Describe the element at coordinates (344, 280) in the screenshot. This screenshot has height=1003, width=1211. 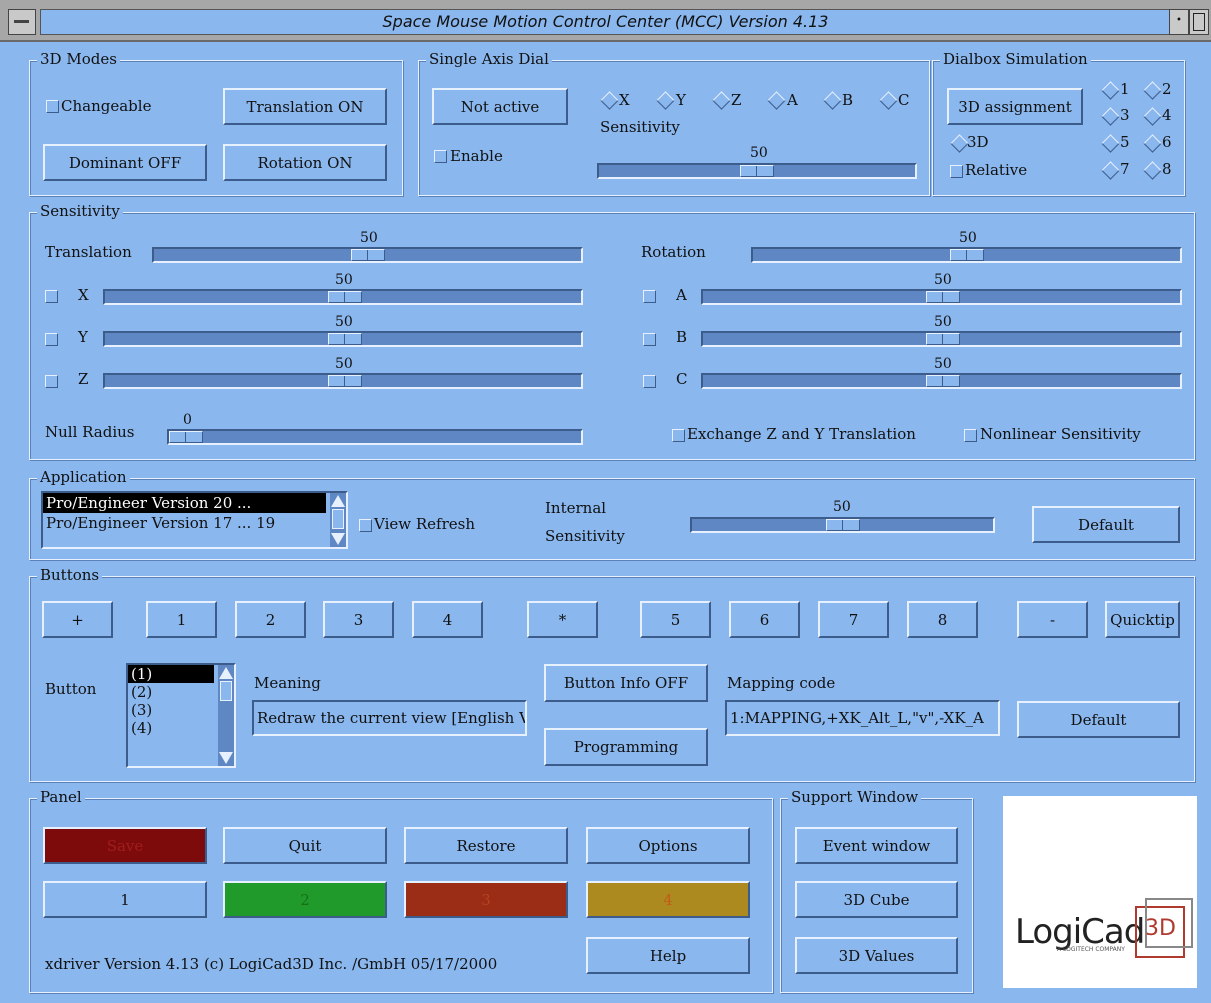
I see `x-value: 50` at that location.